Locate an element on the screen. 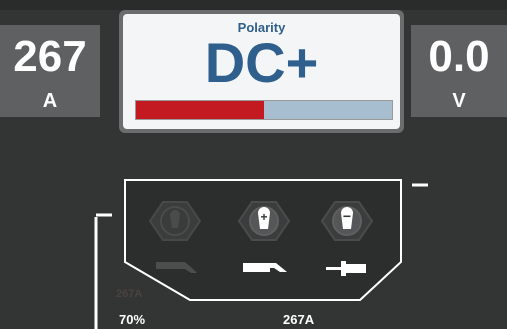 This screenshot has height=329, width=507. percent-readout: 70% is located at coordinates (132, 319).